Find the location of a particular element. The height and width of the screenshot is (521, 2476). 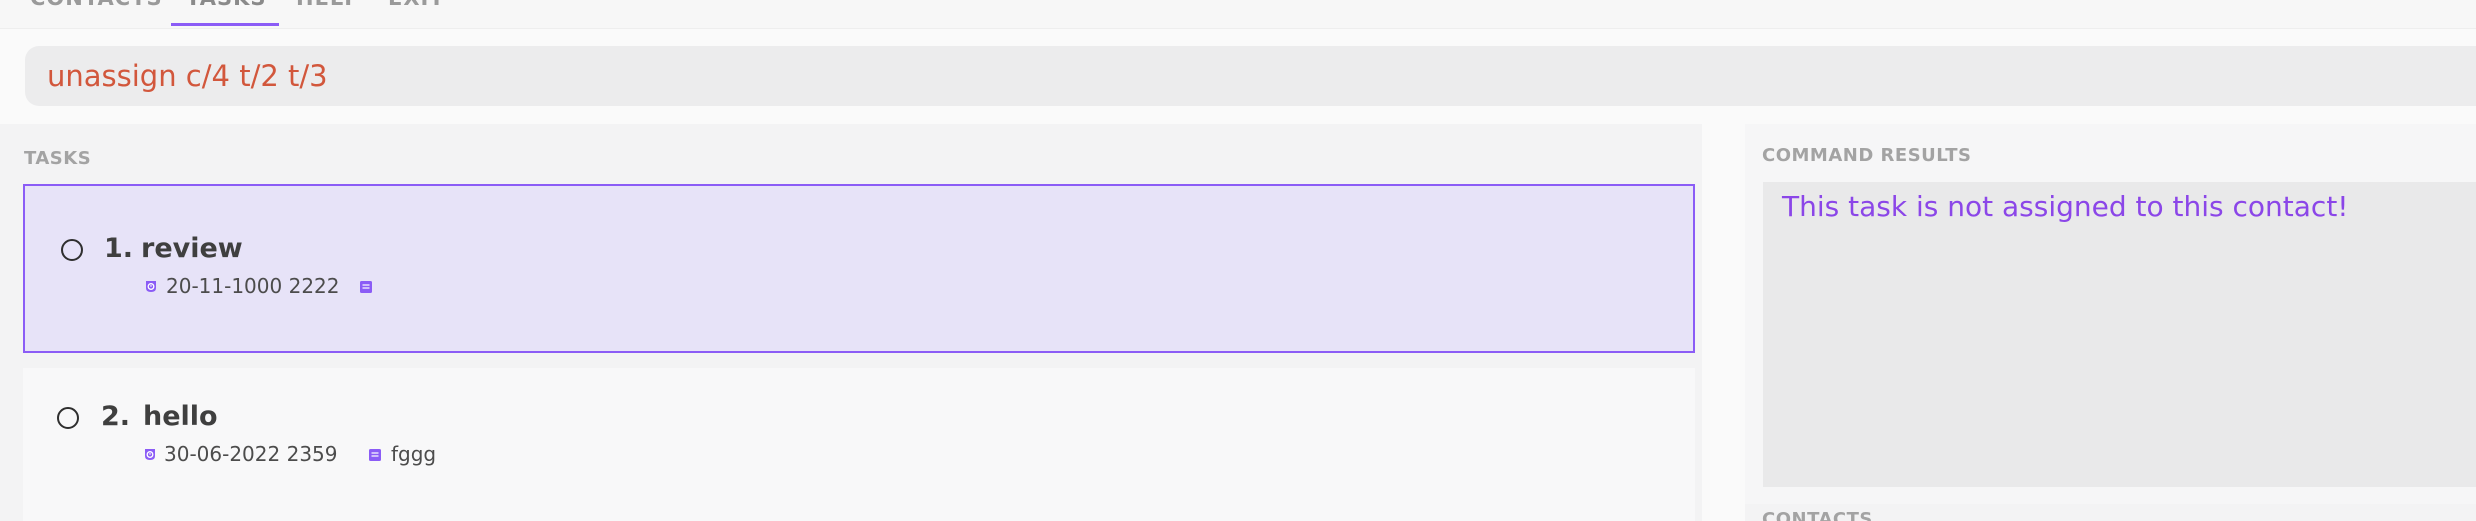

task-index: 2. is located at coordinates (116, 416).